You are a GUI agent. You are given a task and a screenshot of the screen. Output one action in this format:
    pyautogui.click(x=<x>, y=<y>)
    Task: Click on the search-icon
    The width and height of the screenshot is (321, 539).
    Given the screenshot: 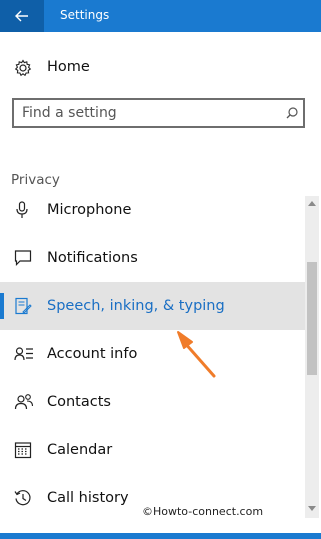 What is the action you would take?
    pyautogui.click(x=292, y=113)
    